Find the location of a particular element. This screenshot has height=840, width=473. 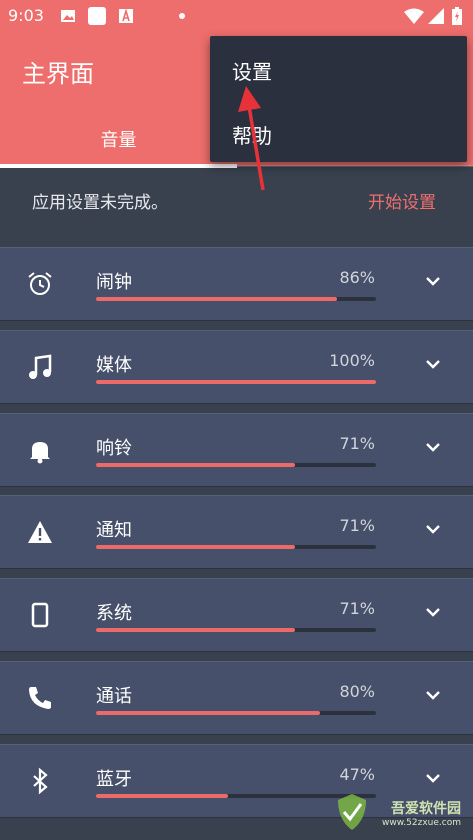

square-icon is located at coordinates (97, 16).